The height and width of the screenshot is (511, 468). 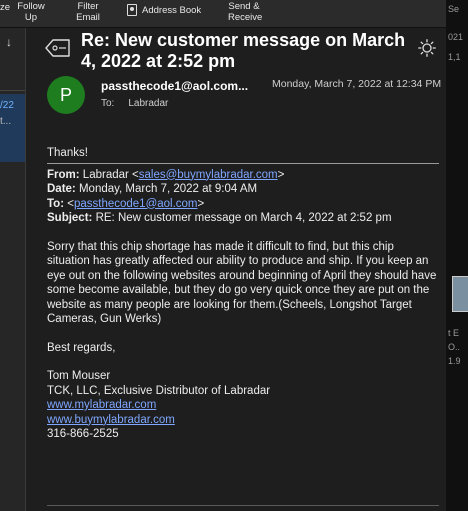 What do you see at coordinates (66, 95) in the screenshot?
I see `avatar: P` at bounding box center [66, 95].